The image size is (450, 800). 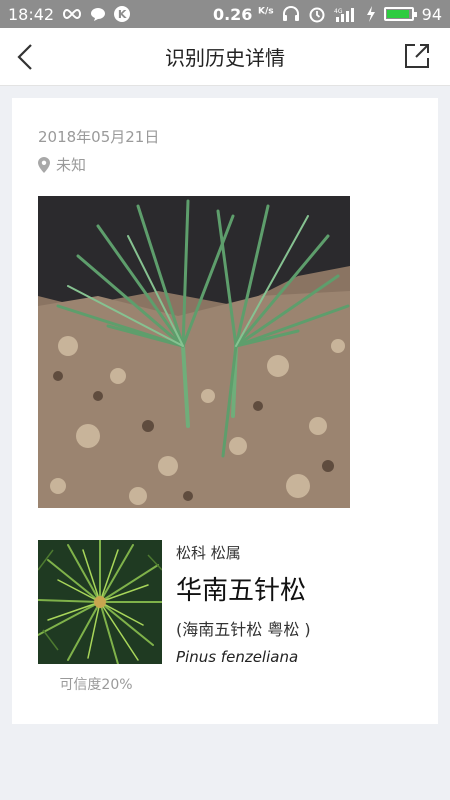 What do you see at coordinates (266, 11) in the screenshot?
I see `network-speed-unit: K/s` at bounding box center [266, 11].